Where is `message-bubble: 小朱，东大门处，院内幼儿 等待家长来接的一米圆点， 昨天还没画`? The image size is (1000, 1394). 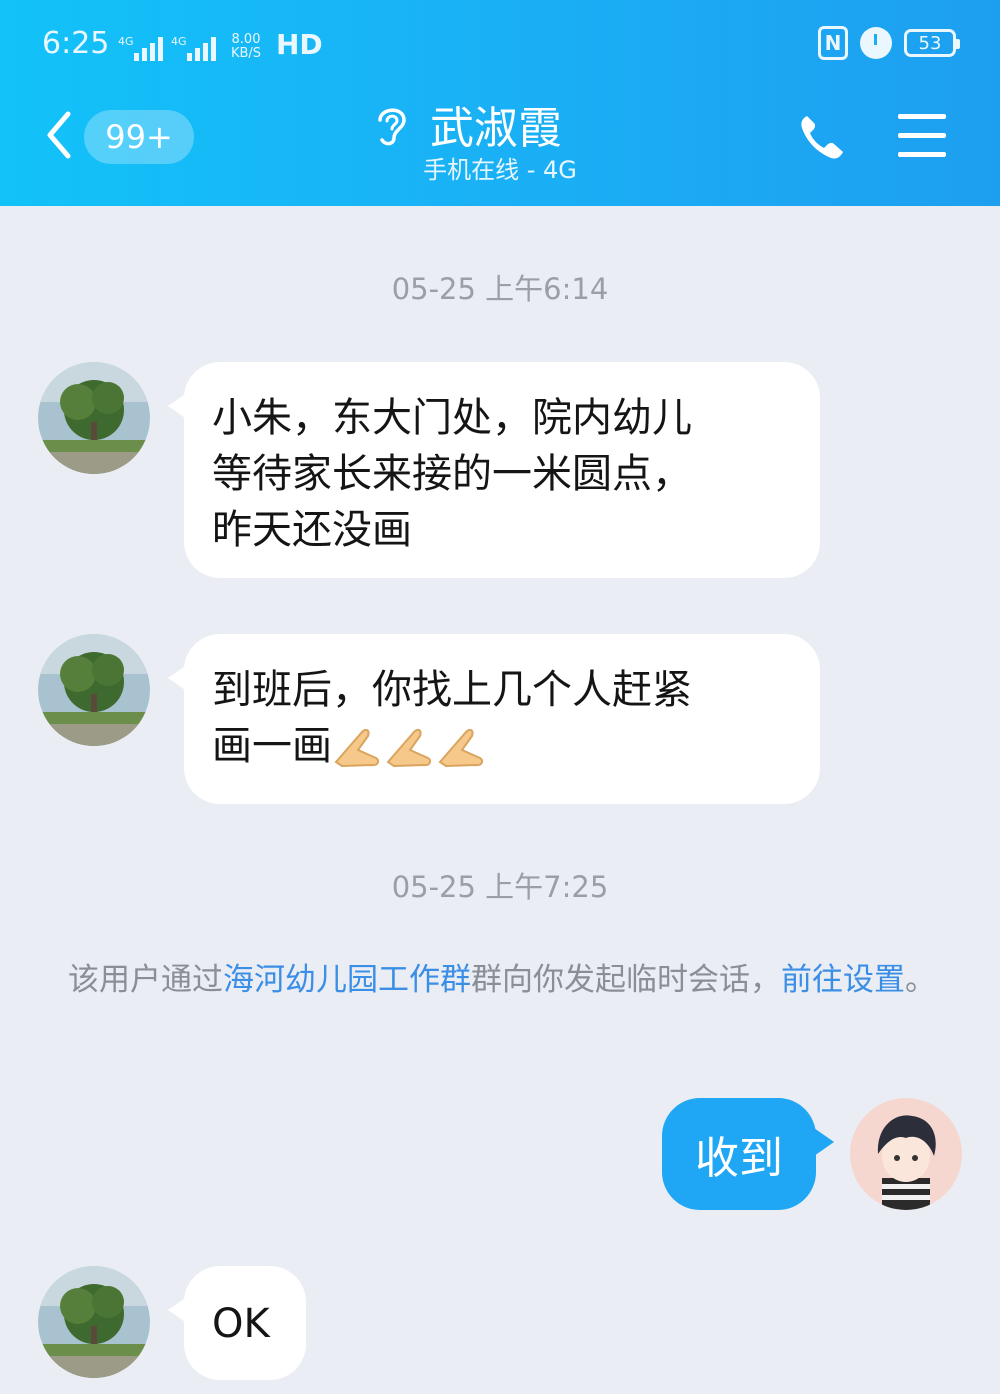 message-bubble: 小朱，东大门处，院内幼儿 等待家长来接的一米圆点， 昨天还没画 is located at coordinates (494, 470).